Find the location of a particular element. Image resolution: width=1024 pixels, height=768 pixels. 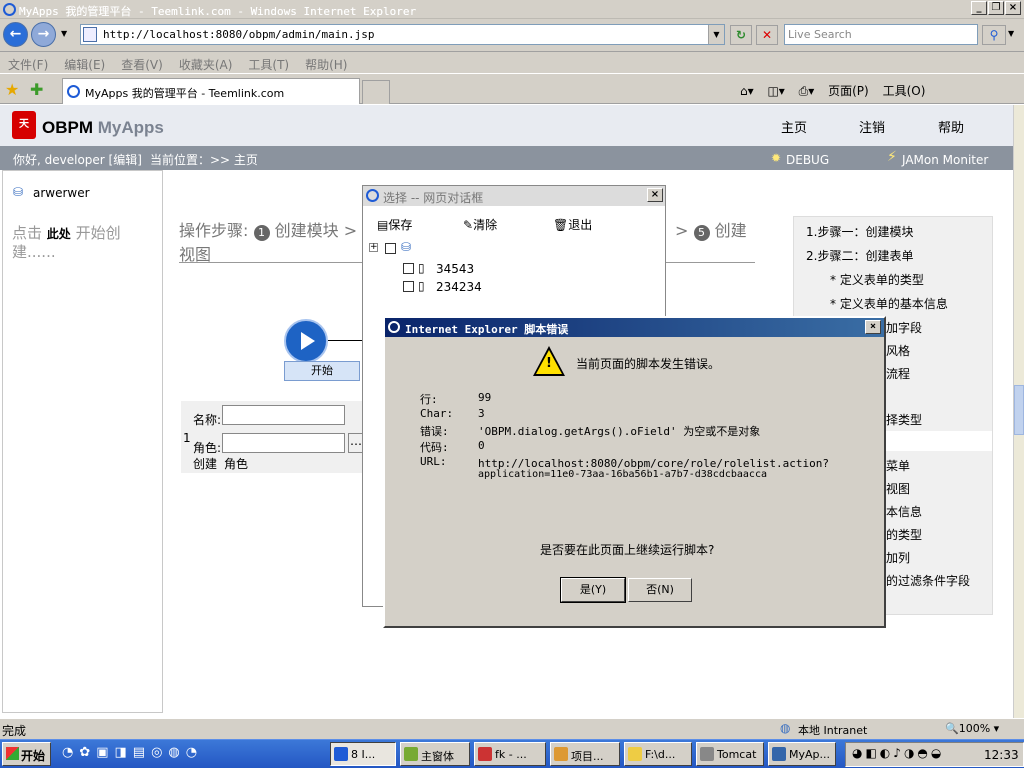

tree-item: 234234 is located at coordinates (459, 287).